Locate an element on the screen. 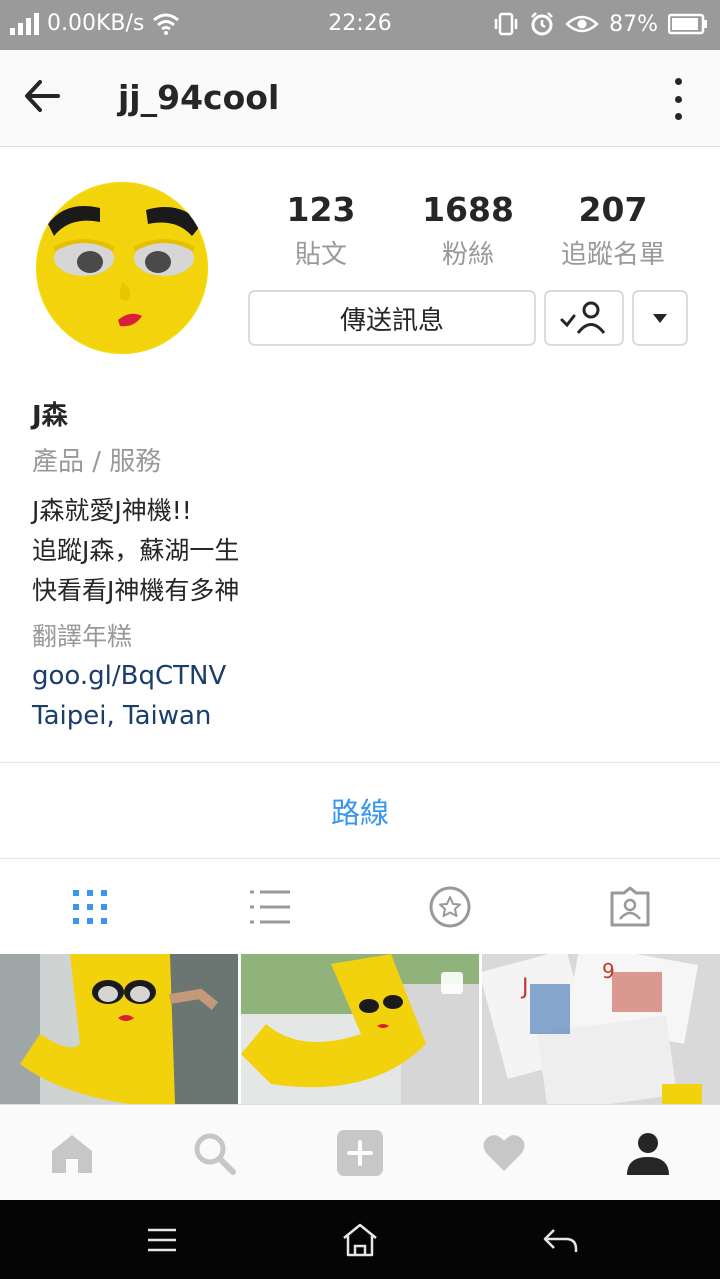 The height and width of the screenshot is (1279, 720). heart-icon is located at coordinates (504, 1153).